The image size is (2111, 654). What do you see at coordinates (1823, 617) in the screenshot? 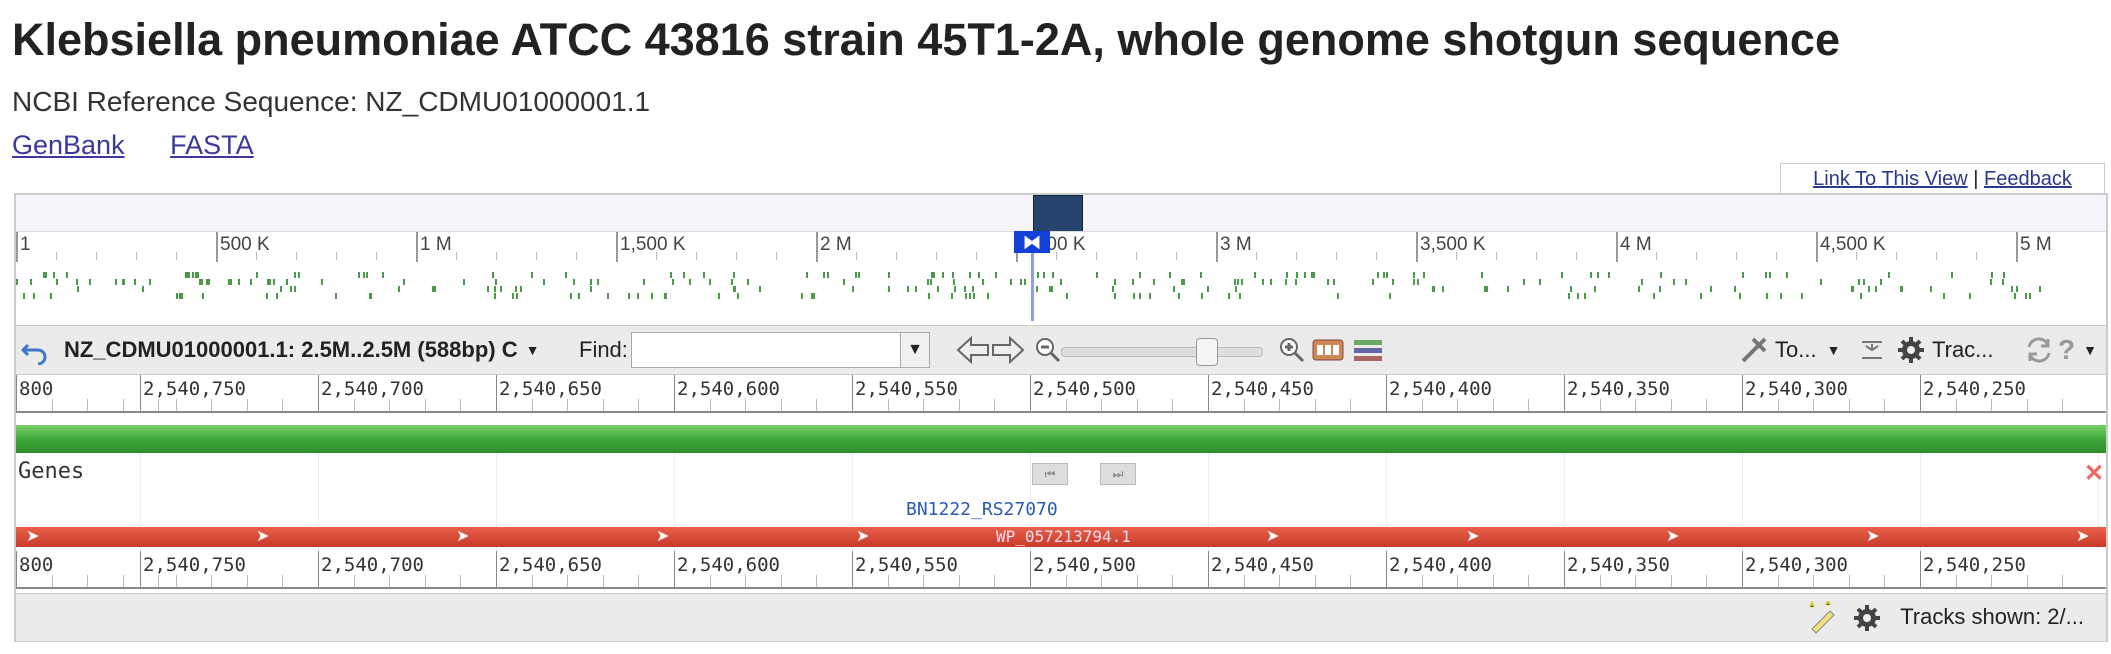
I see `edit-icon` at bounding box center [1823, 617].